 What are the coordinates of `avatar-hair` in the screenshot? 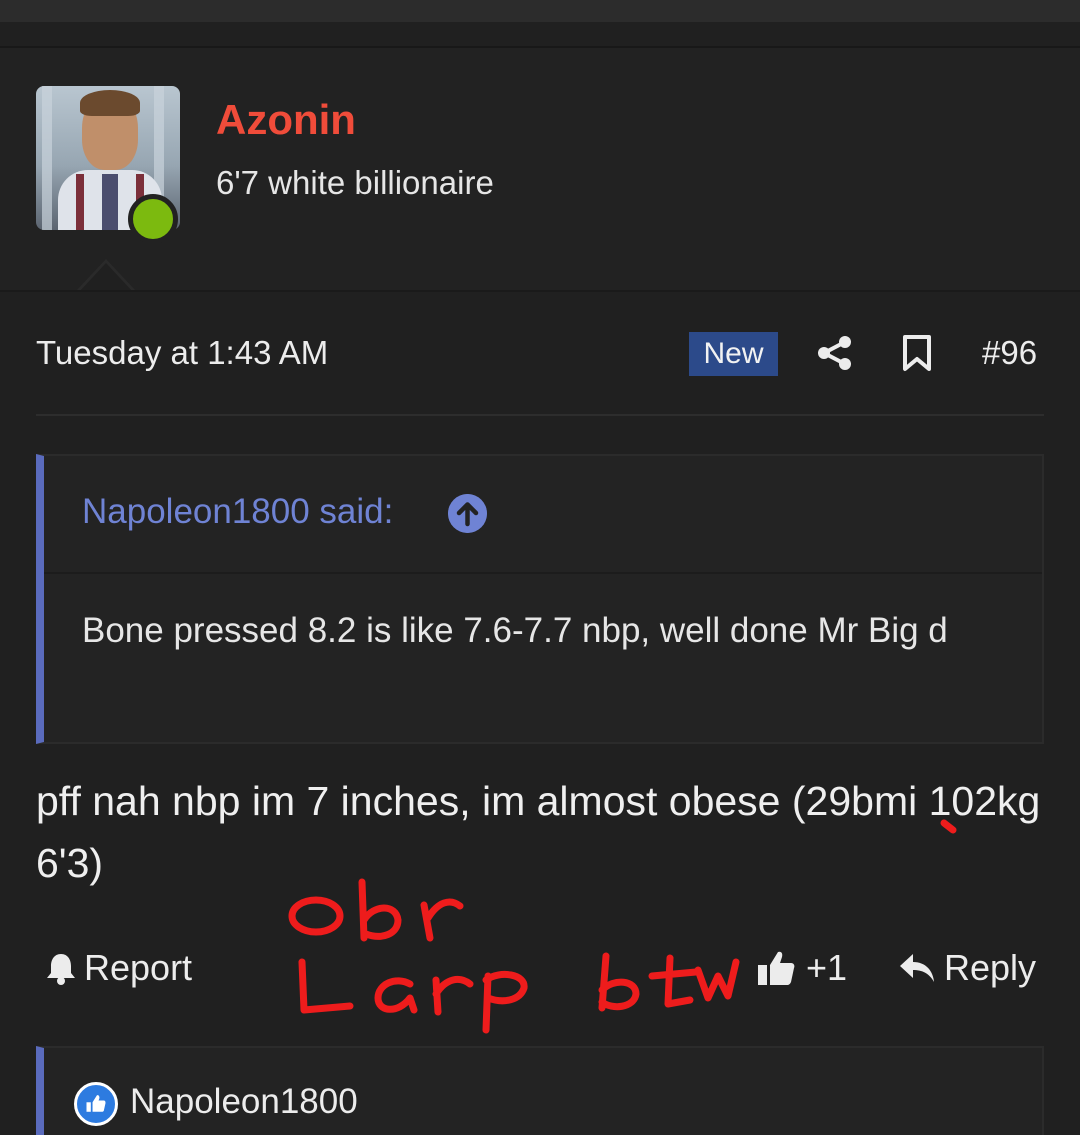 It's located at (110, 103).